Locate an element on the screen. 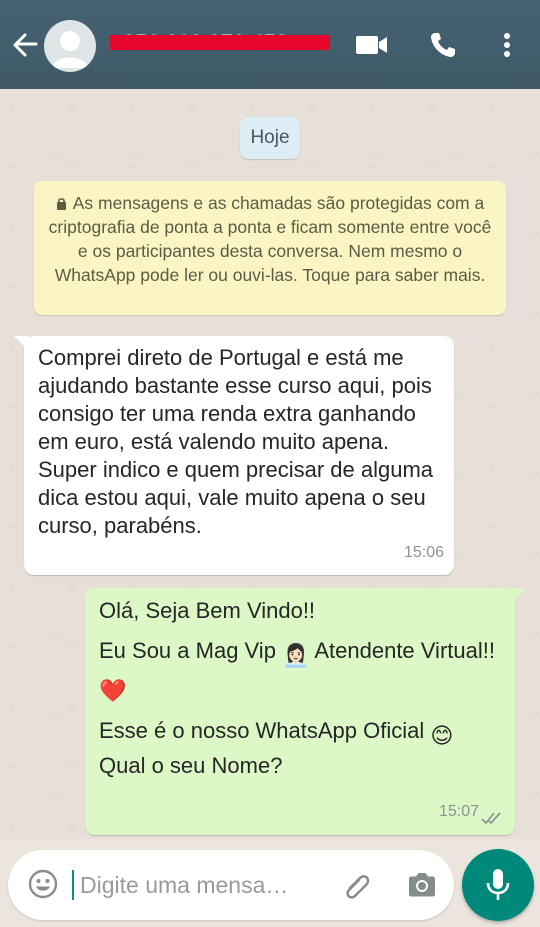 This screenshot has width=540, height=927. outgoing-line-part: Eu Sou a Mag Vip is located at coordinates (191, 650).